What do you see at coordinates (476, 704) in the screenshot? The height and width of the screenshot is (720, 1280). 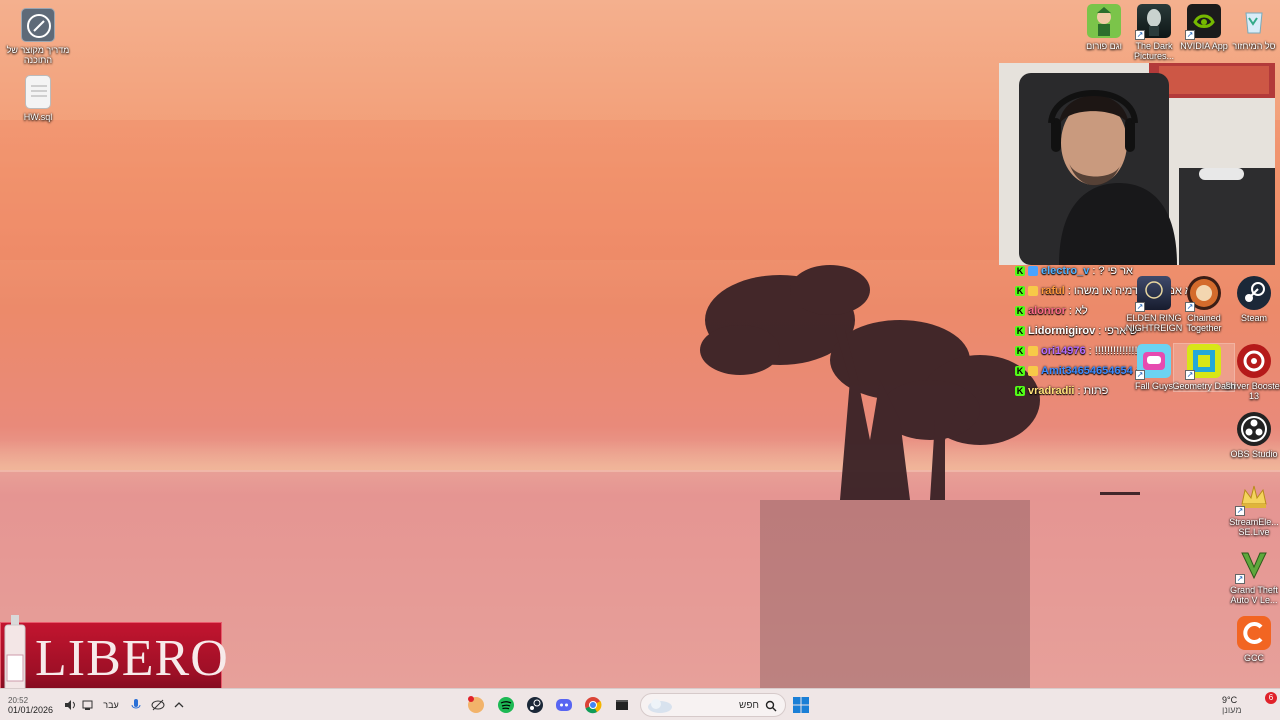 I see `taskbar-app-avatar` at bounding box center [476, 704].